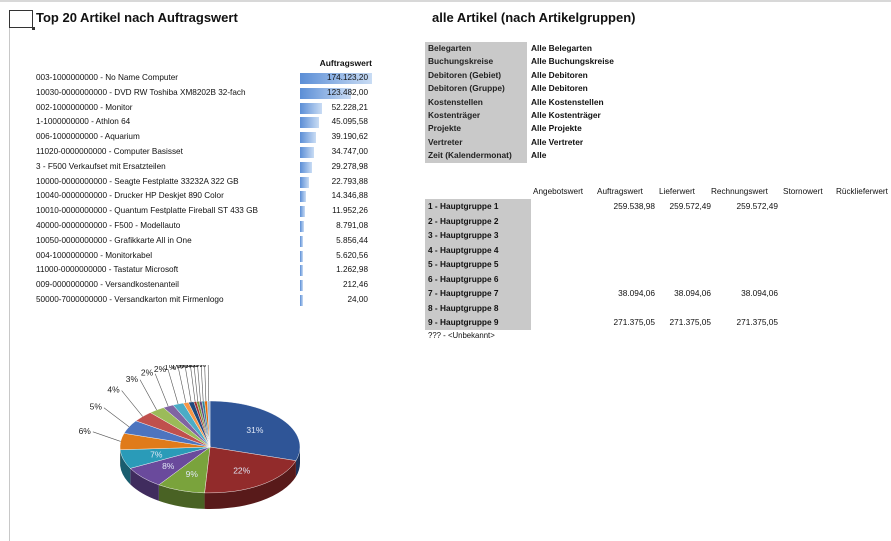 This screenshot has width=891, height=541. I want to click on filter-key: Debitoren (Gruppe), so click(476, 89).